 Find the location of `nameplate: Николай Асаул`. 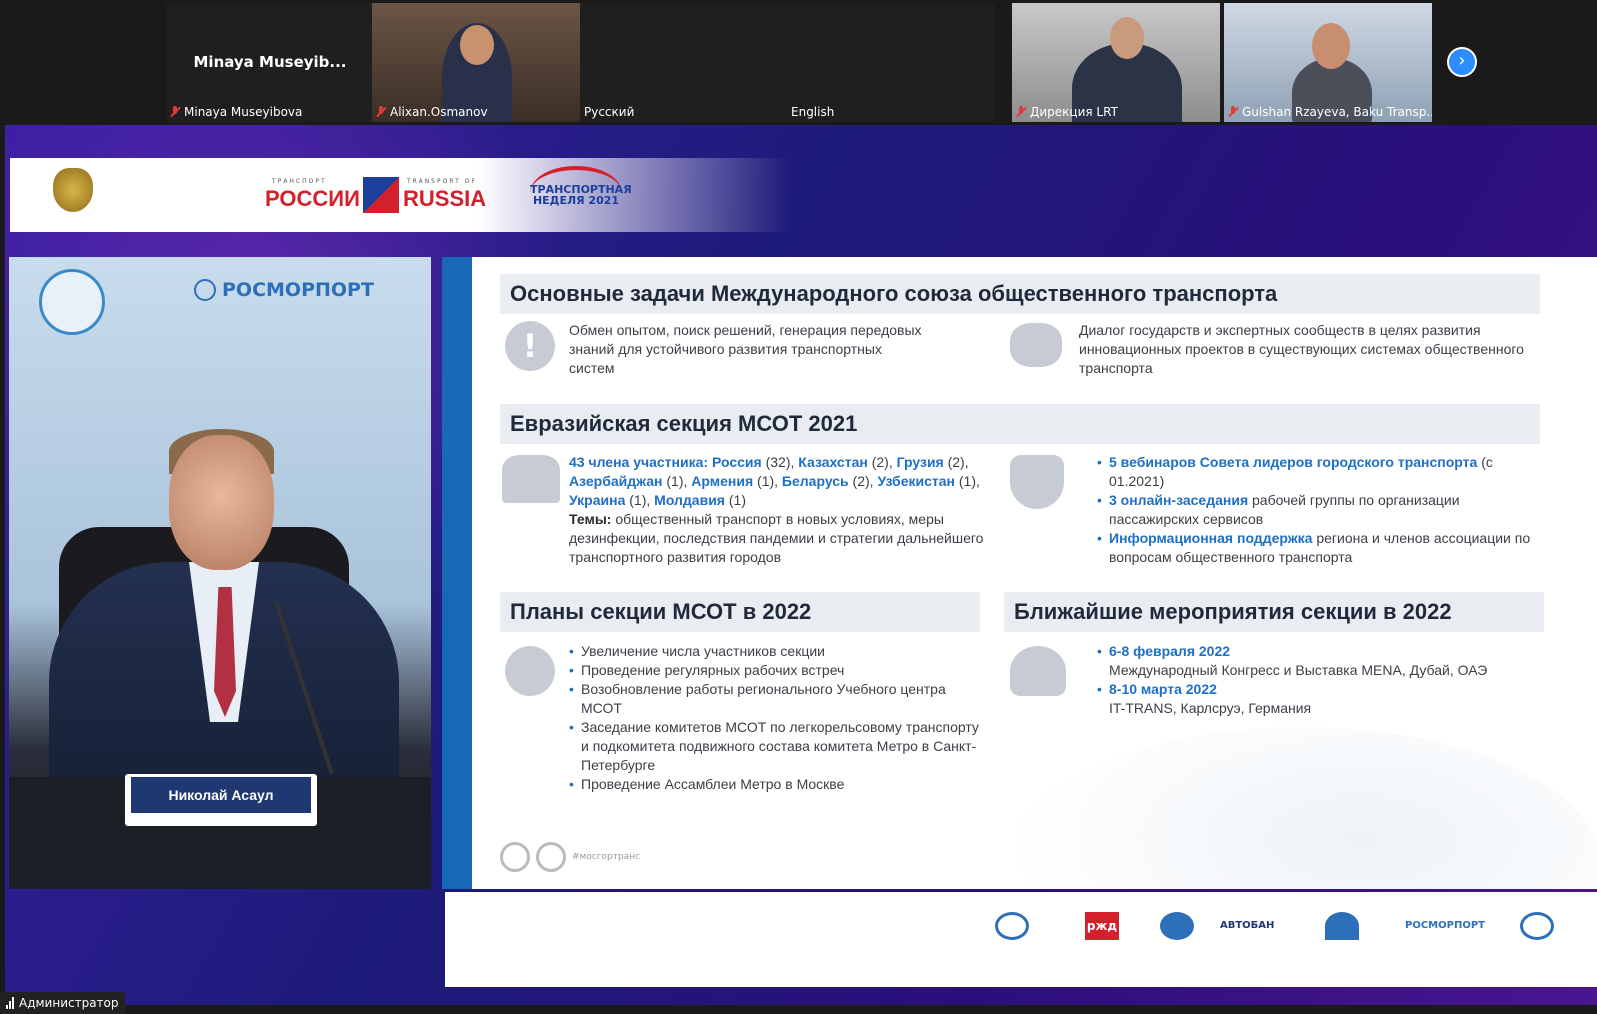

nameplate: Николай Асаул is located at coordinates (221, 800).